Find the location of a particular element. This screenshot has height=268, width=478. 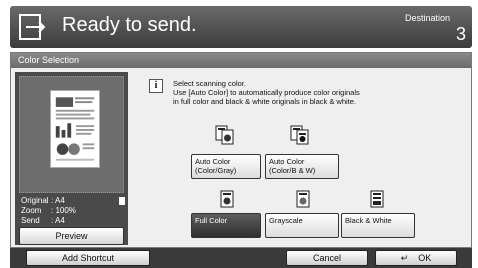

option-label: Black & White is located at coordinates (368, 220).